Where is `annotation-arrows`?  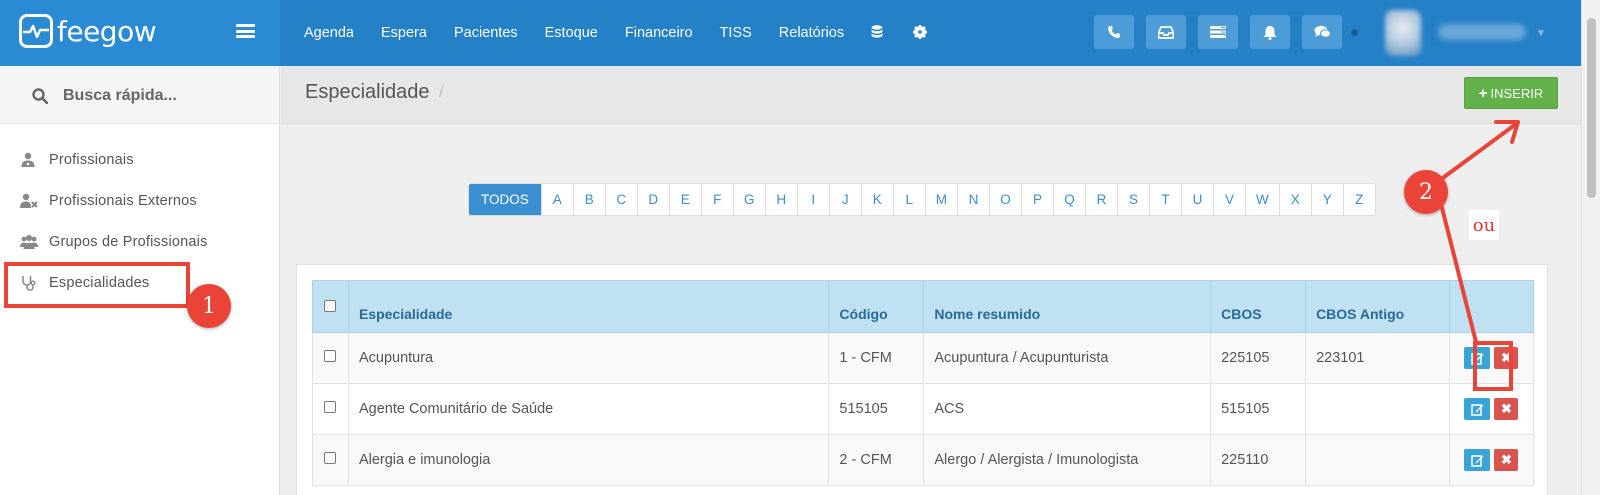 annotation-arrows is located at coordinates (1479, 232).